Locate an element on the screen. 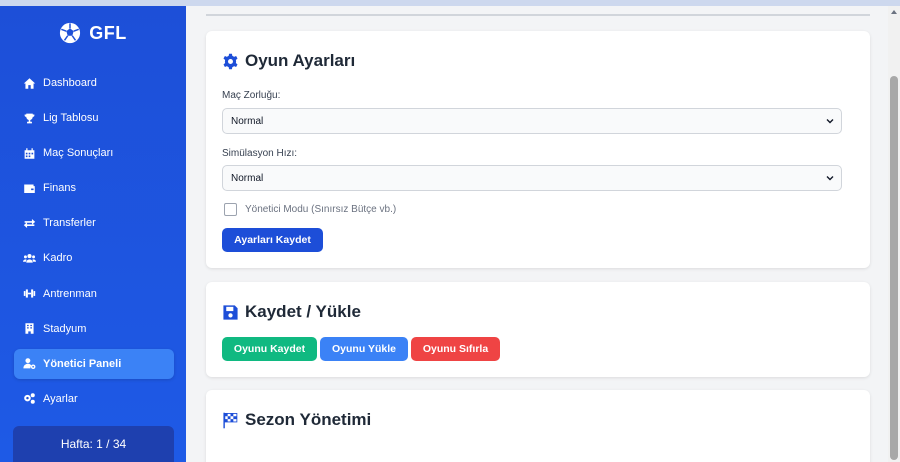 Image resolution: width=900 pixels, height=462 pixels. speed-value: Normal is located at coordinates (247, 178).